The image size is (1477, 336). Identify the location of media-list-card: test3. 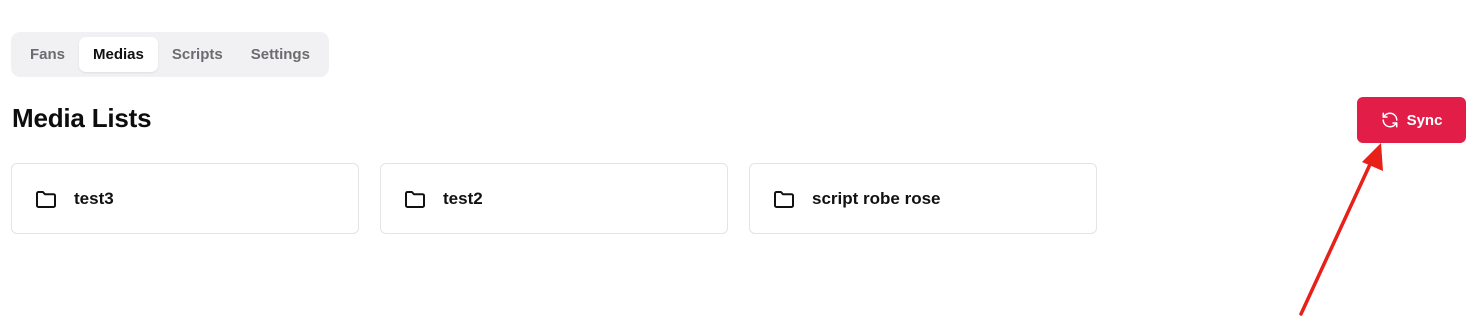
(185, 198).